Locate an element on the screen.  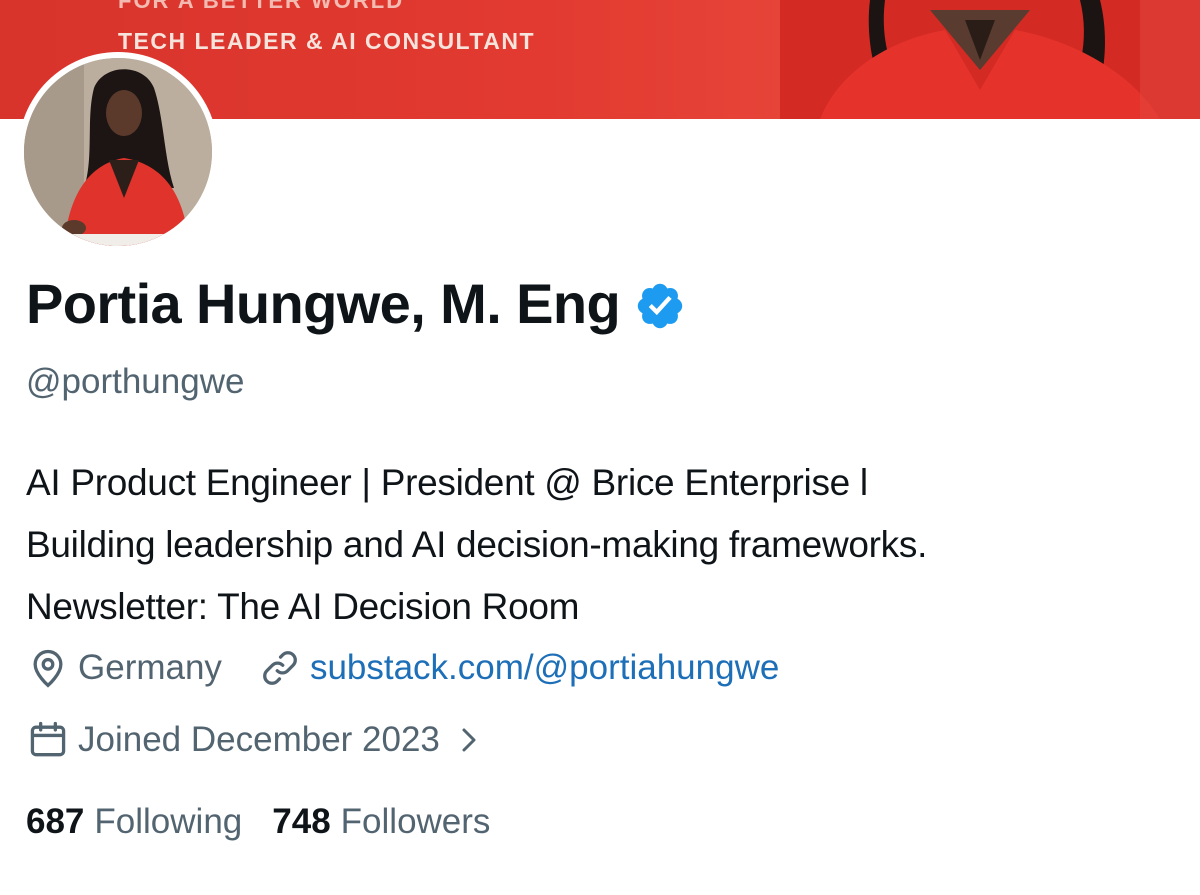
website-item: substack.com/@portiahungwe is located at coordinates (518, 668).